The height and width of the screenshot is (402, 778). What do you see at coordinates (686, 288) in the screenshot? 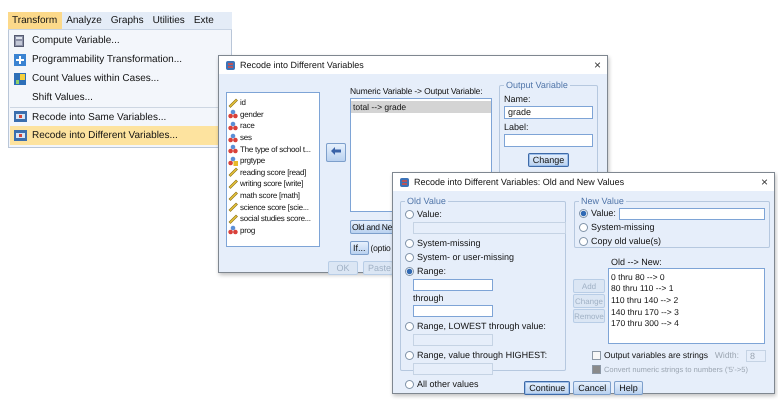
I see `mapping-item: 80 thru 110 --> 1` at bounding box center [686, 288].